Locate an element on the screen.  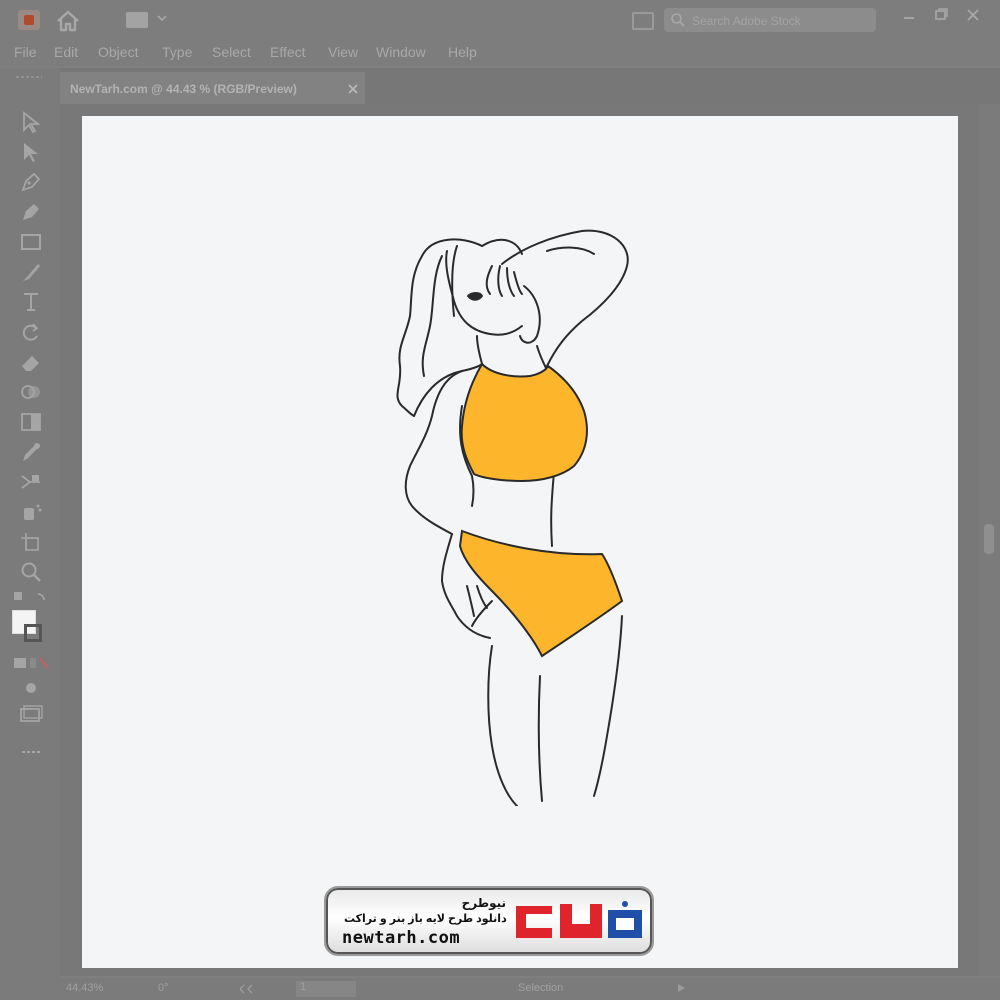
menu-object: Object is located at coordinates (118, 52).